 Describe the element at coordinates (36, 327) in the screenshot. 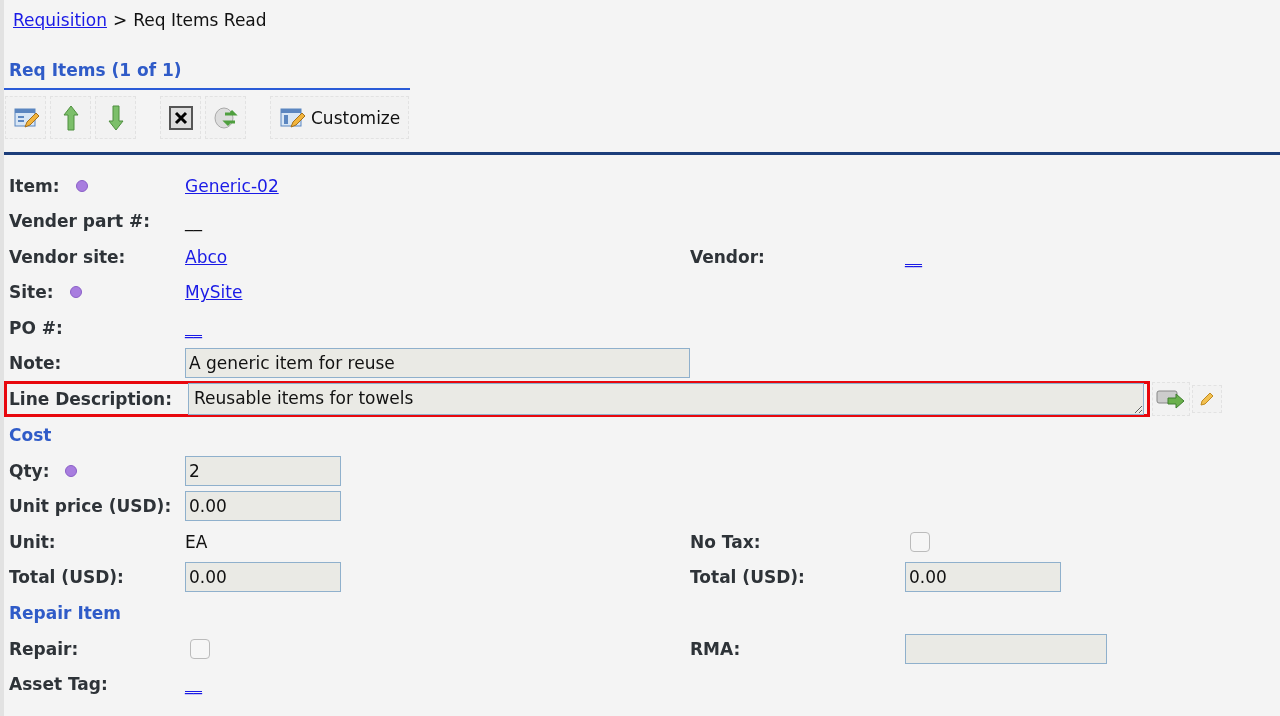

I see `field-label: PO #:` at that location.